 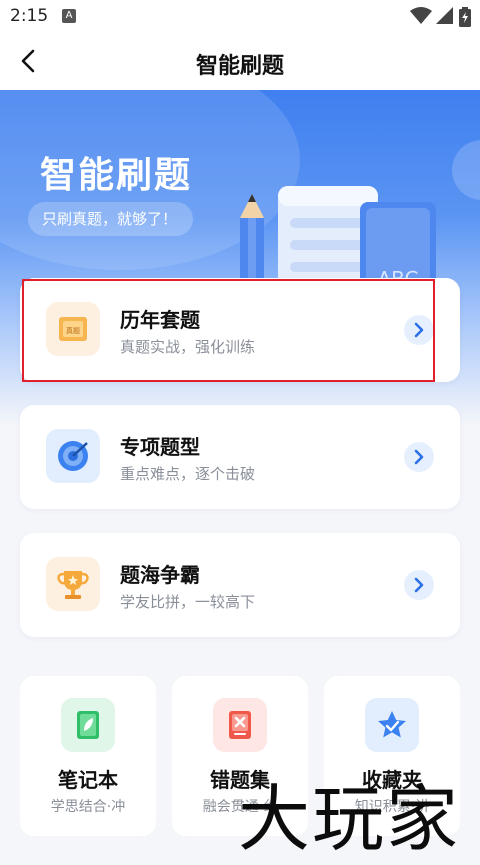 What do you see at coordinates (392, 725) in the screenshot?
I see `star-icon` at bounding box center [392, 725].